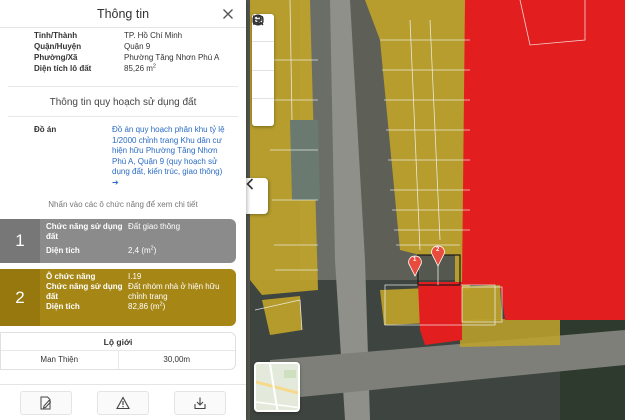 Image resolution: width=625 pixels, height=420 pixels. I want to click on zone-area-value: 2,4 (m2), so click(142, 250).